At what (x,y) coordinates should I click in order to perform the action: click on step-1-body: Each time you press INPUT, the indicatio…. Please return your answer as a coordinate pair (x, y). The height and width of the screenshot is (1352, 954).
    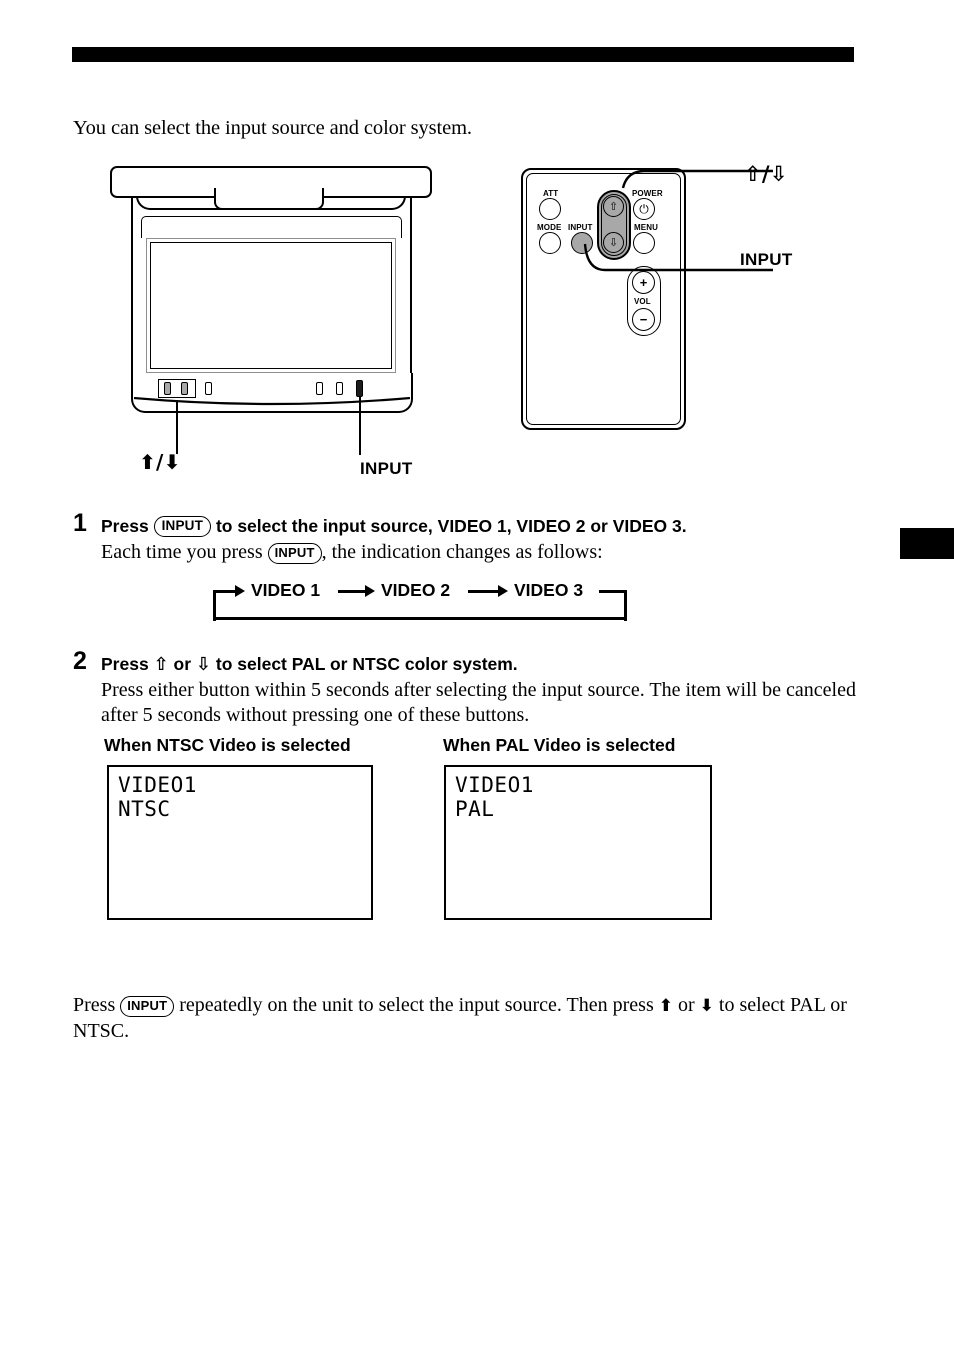
    Looking at the image, I should click on (352, 552).